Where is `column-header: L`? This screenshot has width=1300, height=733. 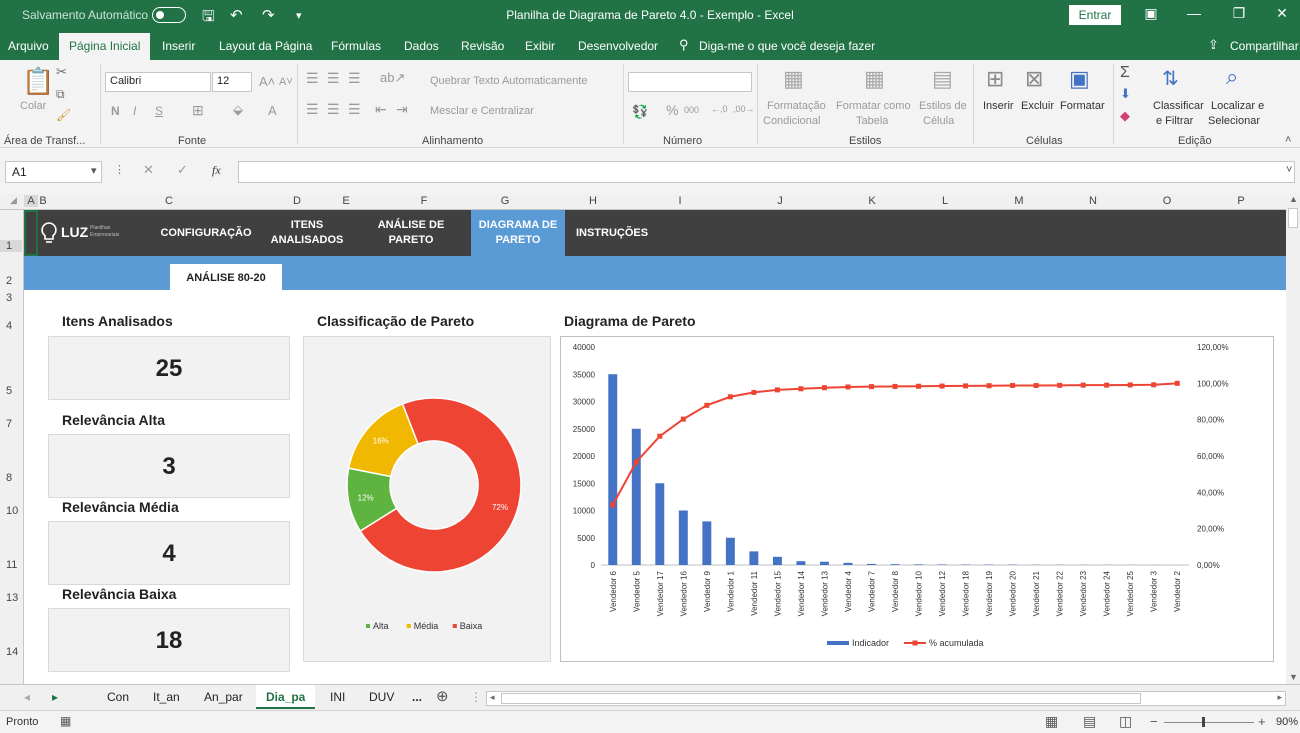
column-header: L is located at coordinates (945, 201).